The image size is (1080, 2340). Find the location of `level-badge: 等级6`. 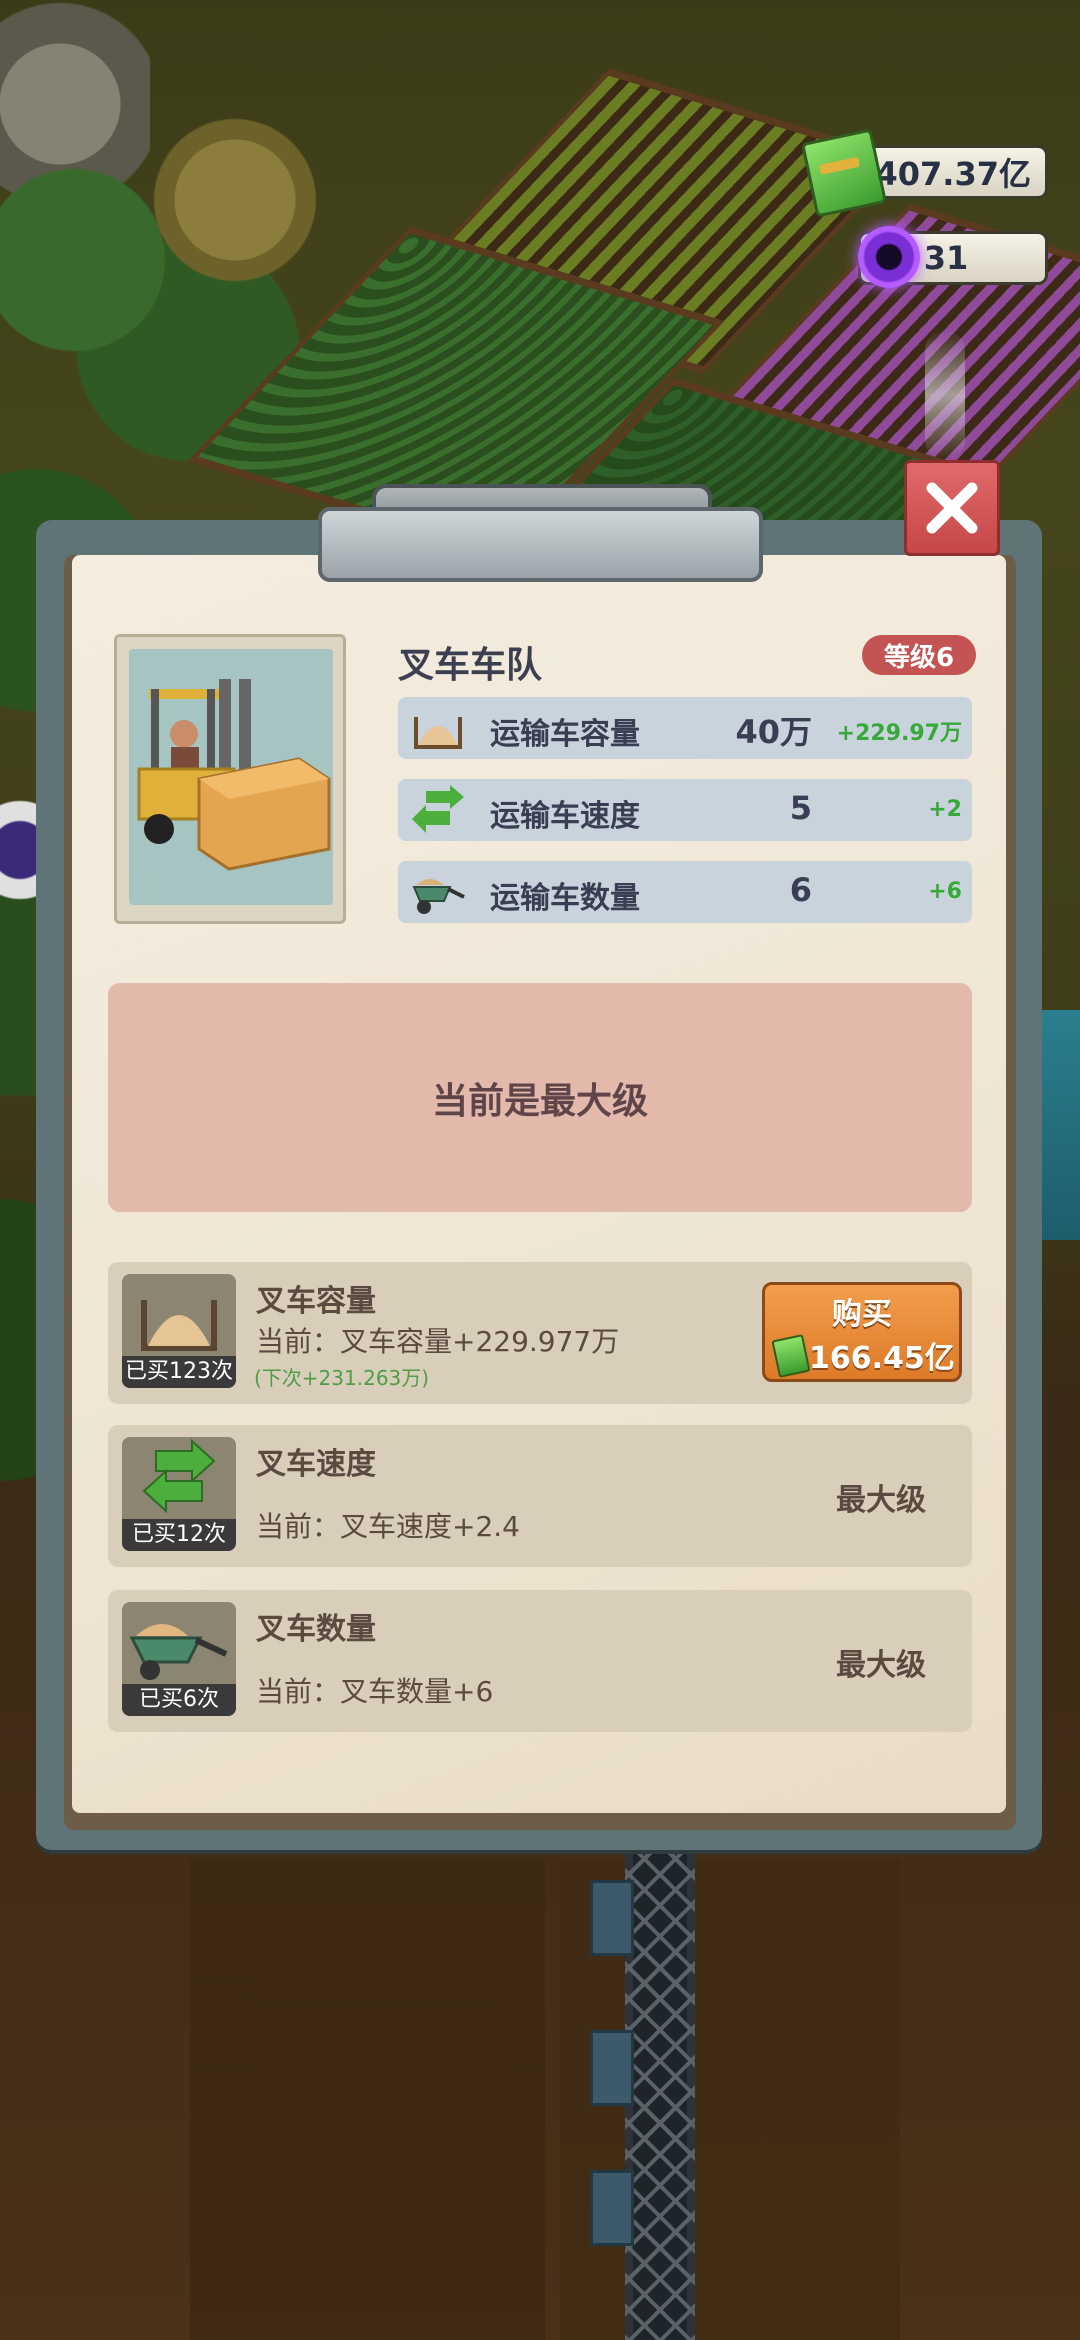

level-badge: 等级6 is located at coordinates (919, 655).